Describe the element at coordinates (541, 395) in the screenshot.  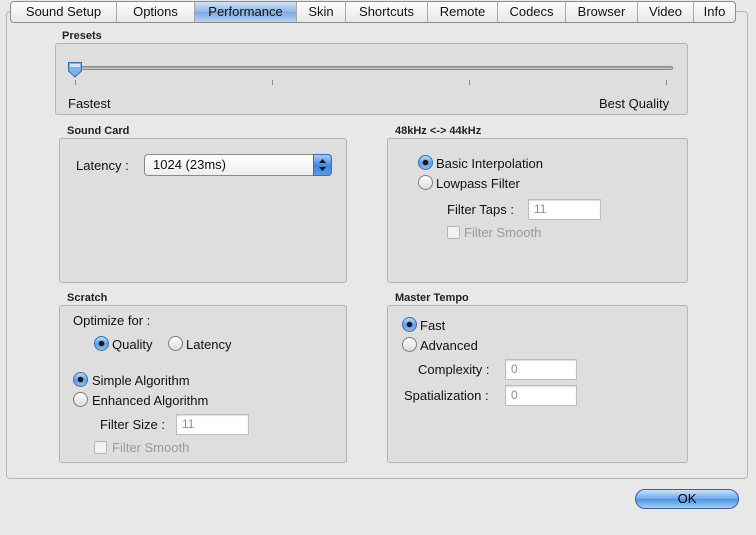
I see `spatialization-input: 0` at that location.